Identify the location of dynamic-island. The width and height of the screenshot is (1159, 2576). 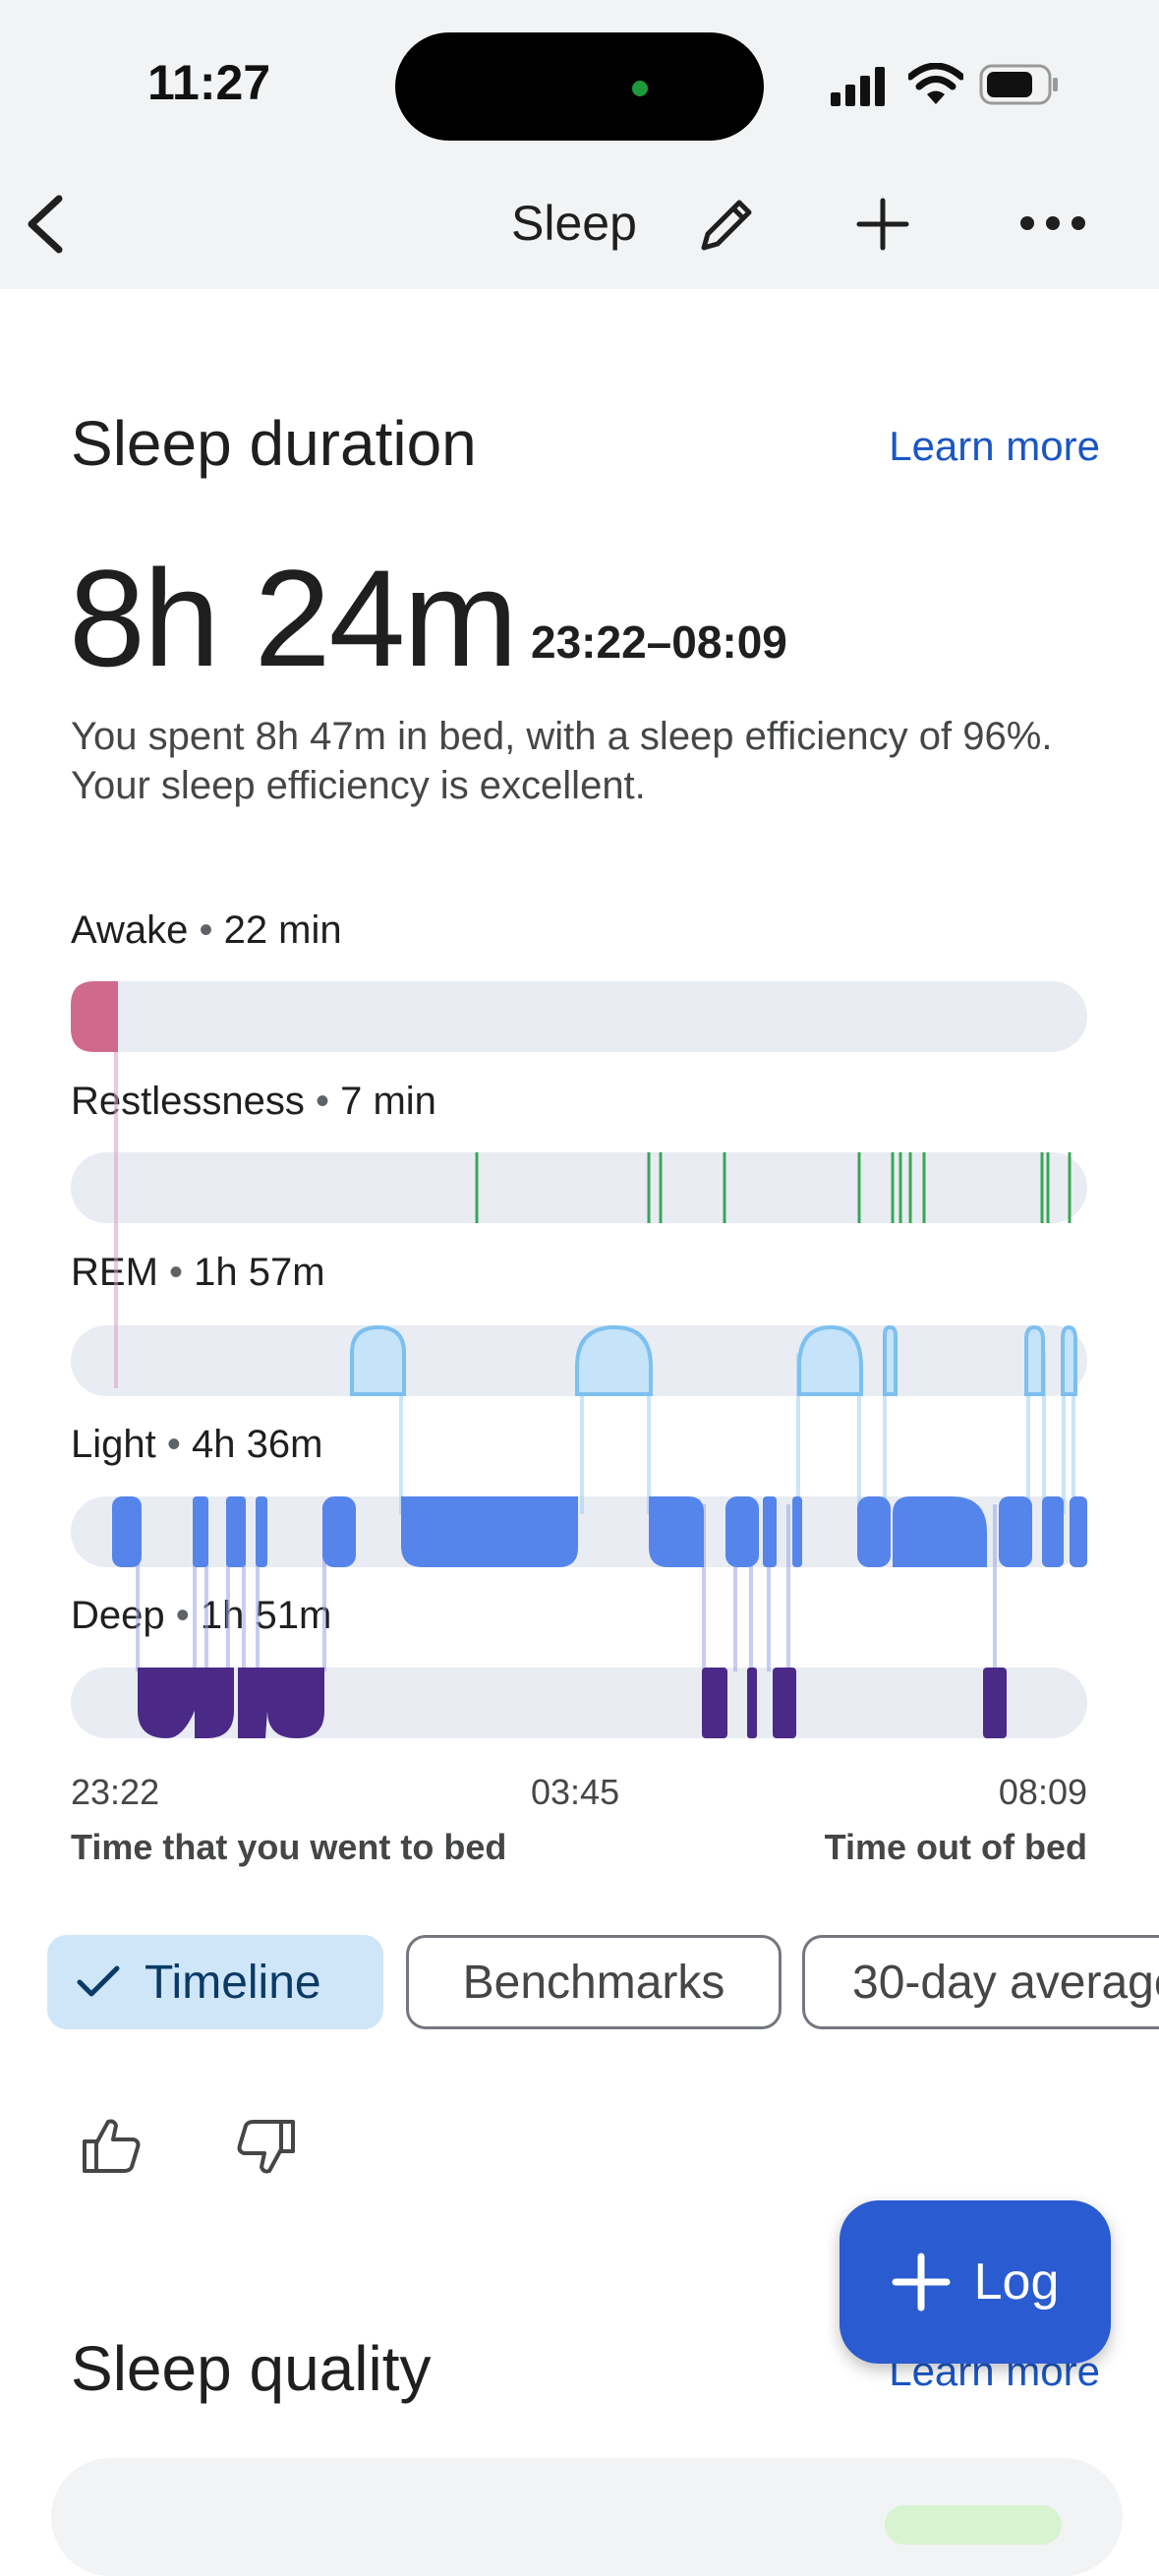
(580, 86).